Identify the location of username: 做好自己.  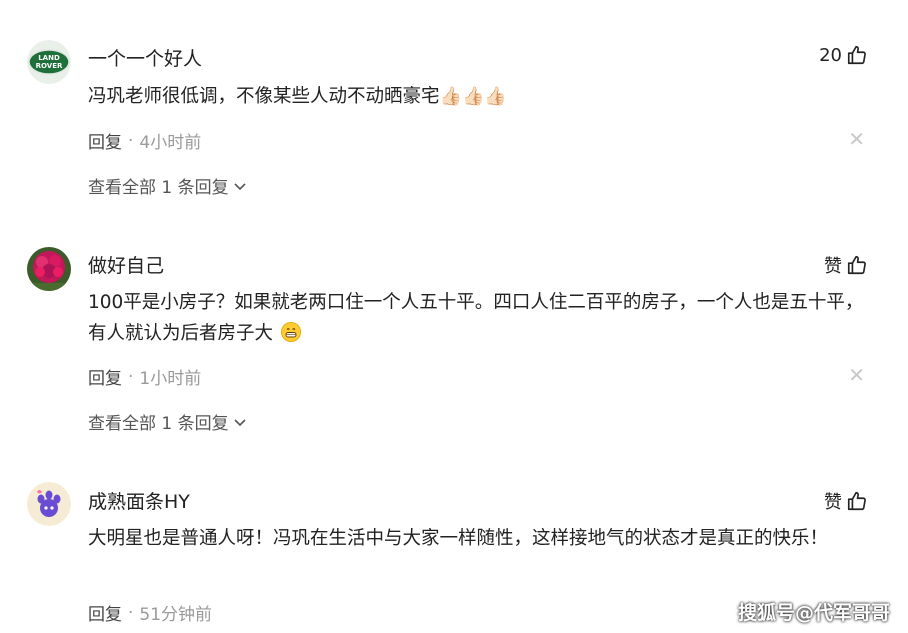
(126, 264).